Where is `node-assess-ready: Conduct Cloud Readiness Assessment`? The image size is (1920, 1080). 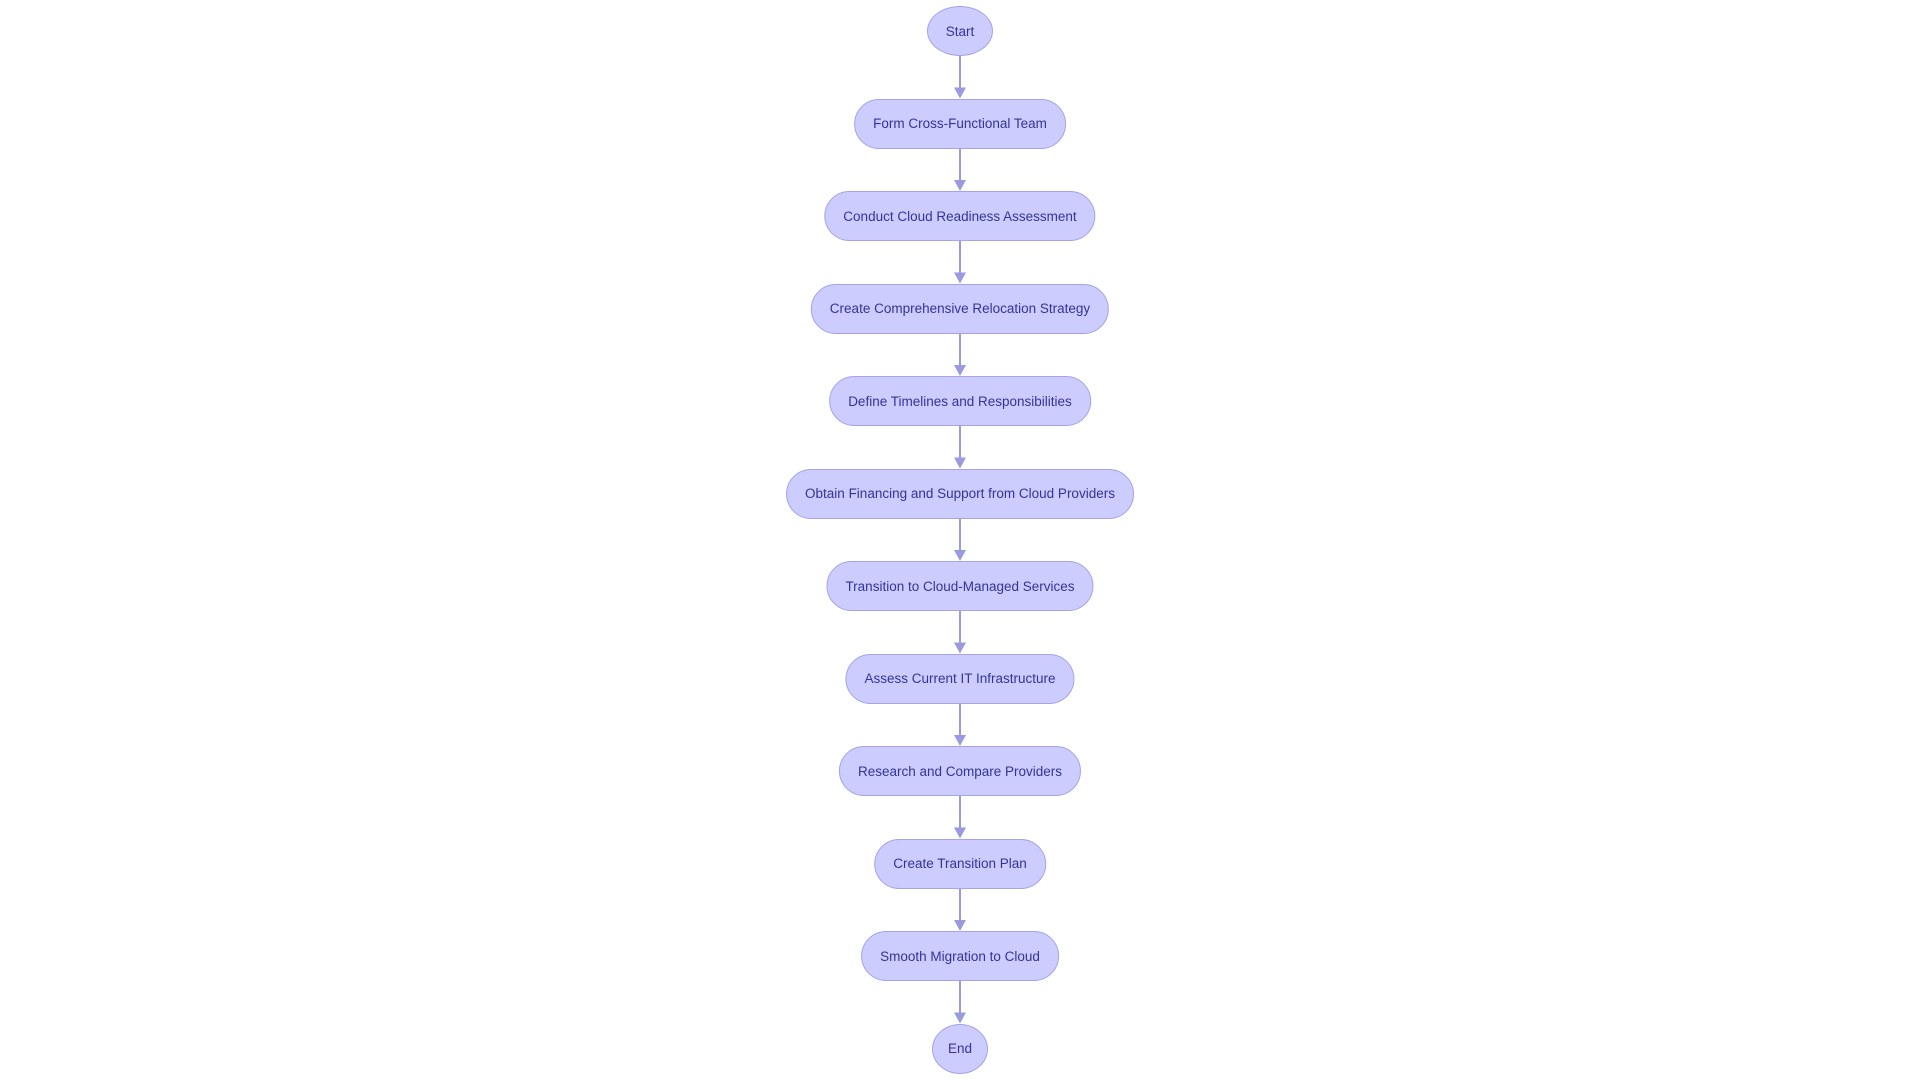
node-assess-ready: Conduct Cloud Readiness Assessment is located at coordinates (960, 216).